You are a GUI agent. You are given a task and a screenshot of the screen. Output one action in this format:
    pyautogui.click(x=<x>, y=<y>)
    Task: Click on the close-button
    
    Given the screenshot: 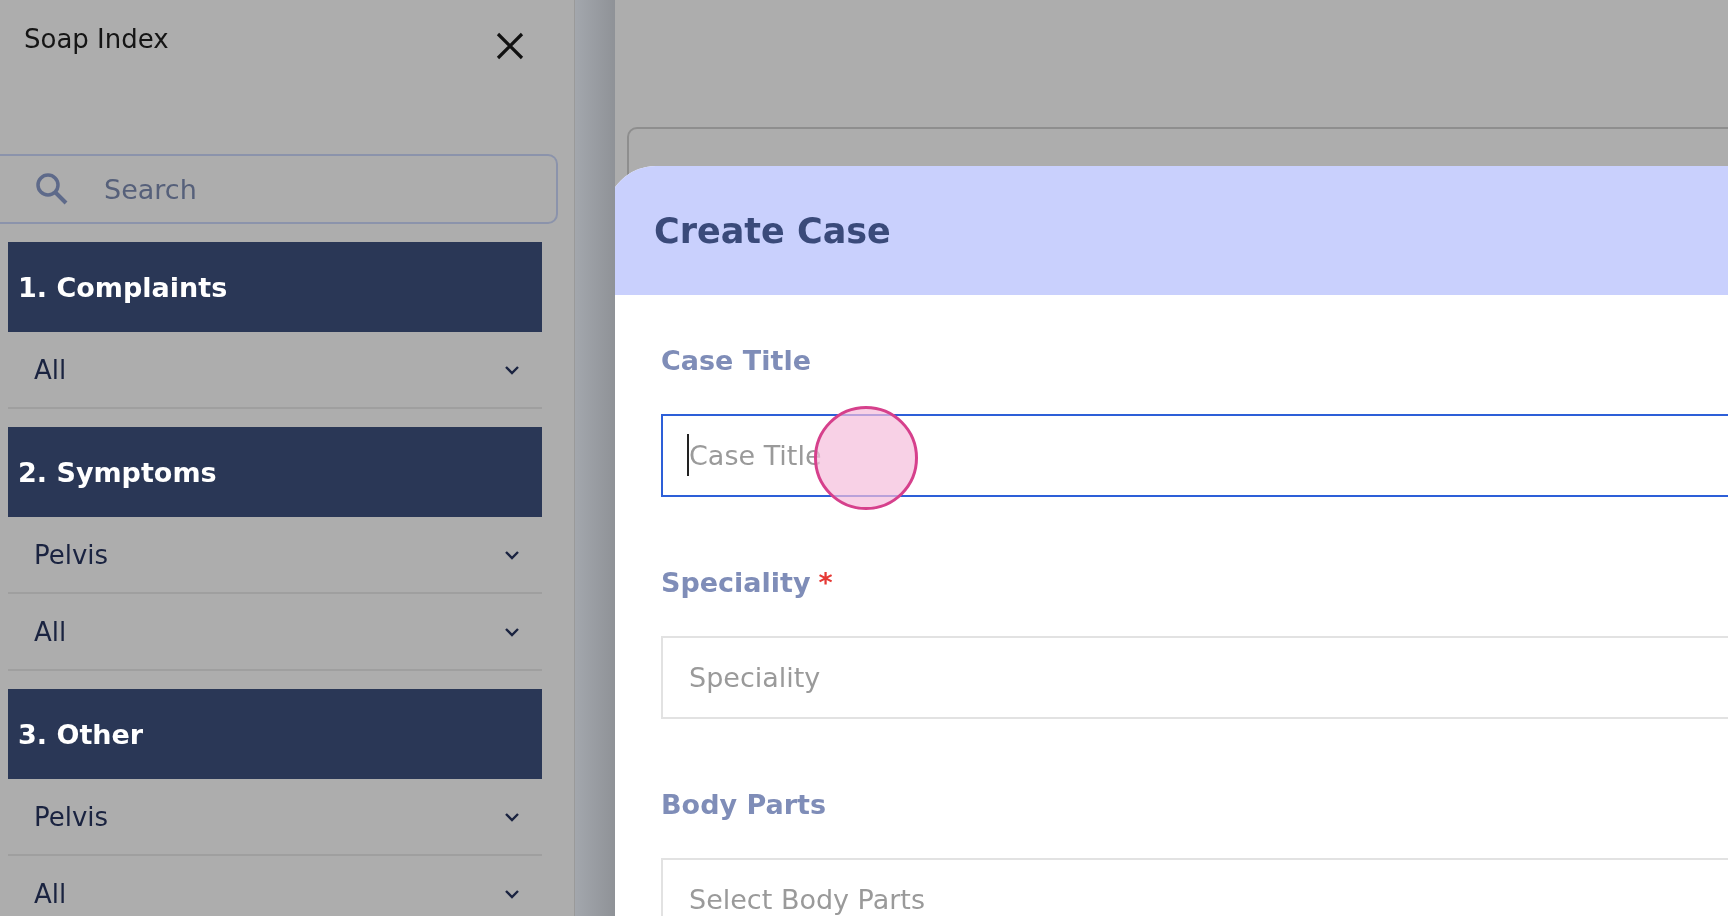 What is the action you would take?
    pyautogui.click(x=510, y=46)
    